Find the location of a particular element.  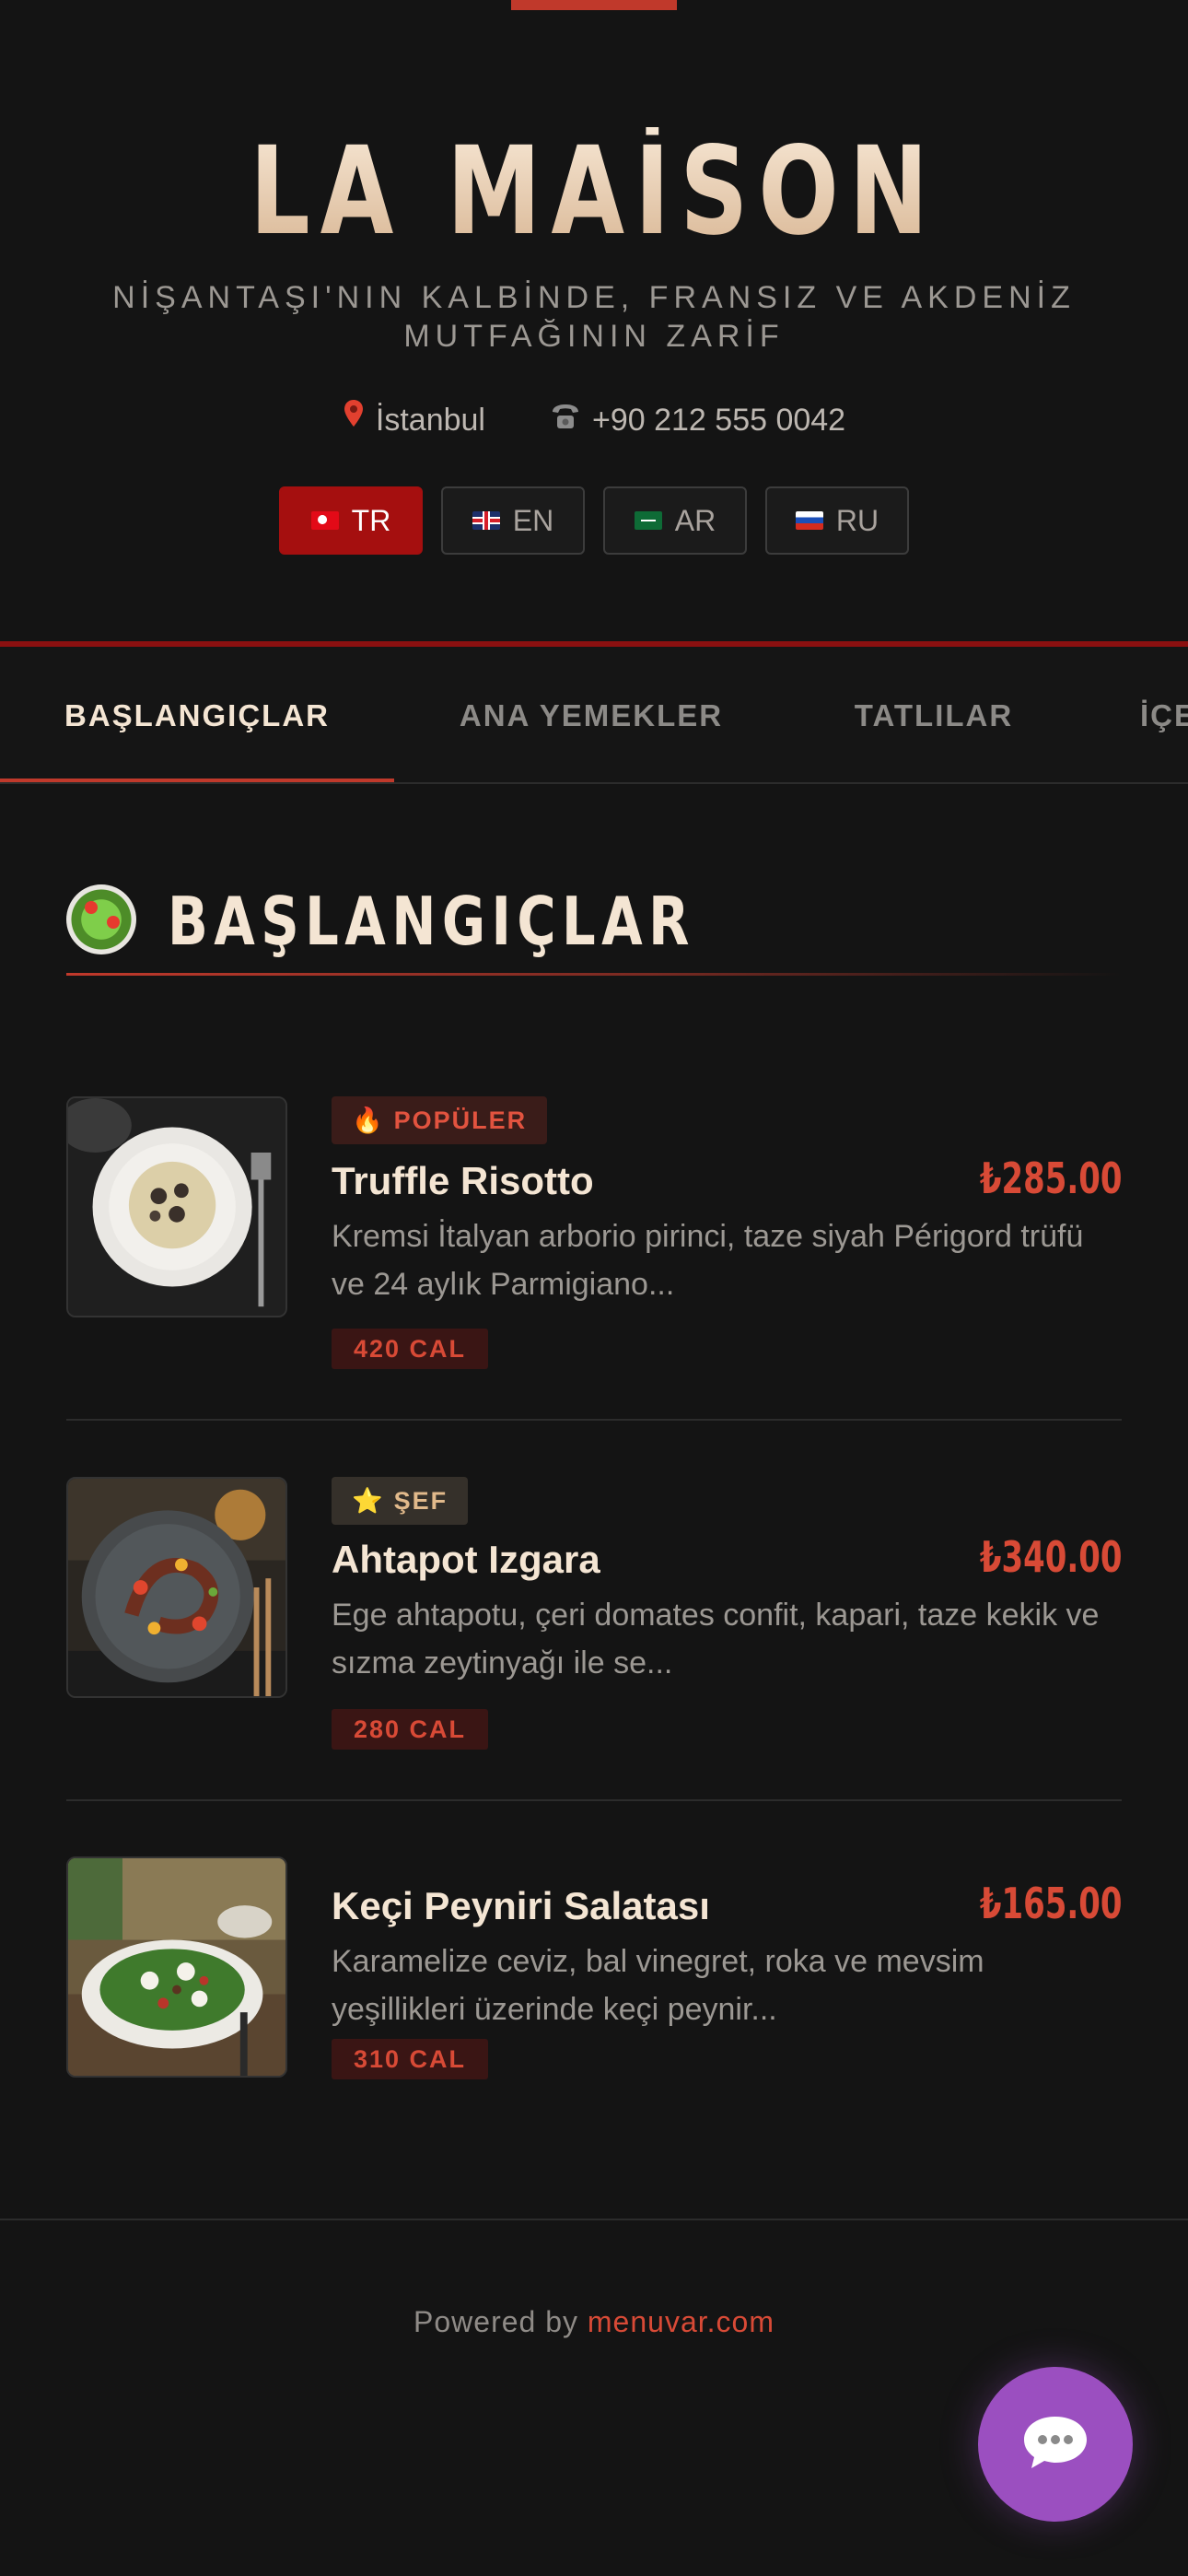

footer-divider is located at coordinates (594, 2219).